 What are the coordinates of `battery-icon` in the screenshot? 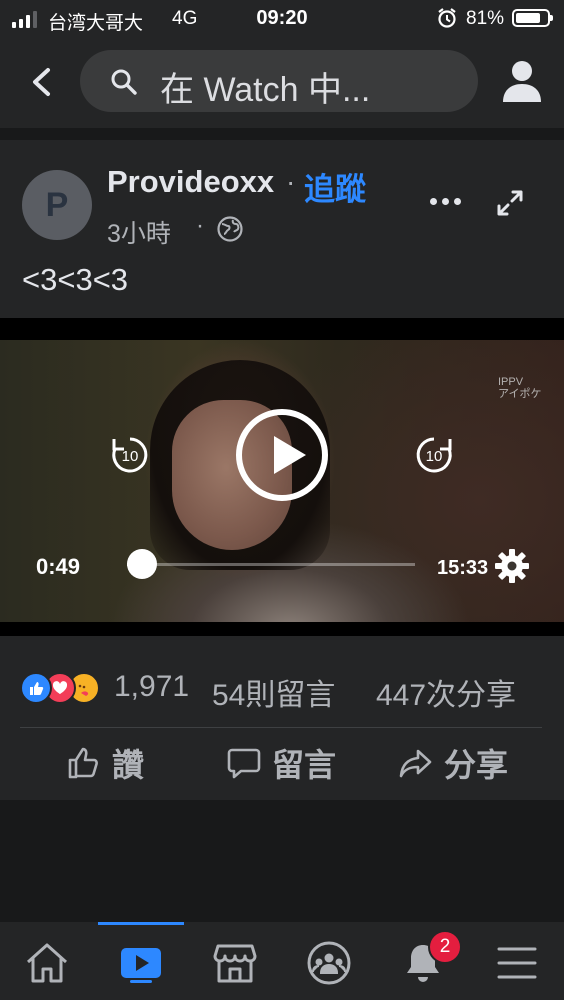 It's located at (532, 18).